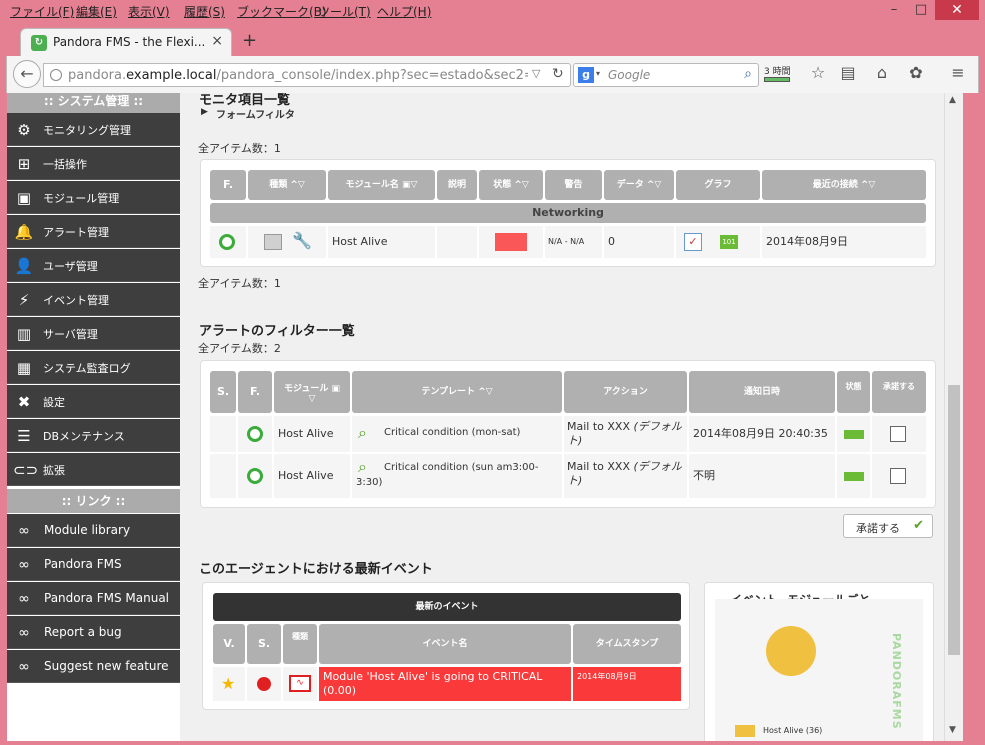 The image size is (985, 745). What do you see at coordinates (93, 129) in the screenshot?
I see `sidebar-item-monitoring: ⚙ モニタリング管理` at bounding box center [93, 129].